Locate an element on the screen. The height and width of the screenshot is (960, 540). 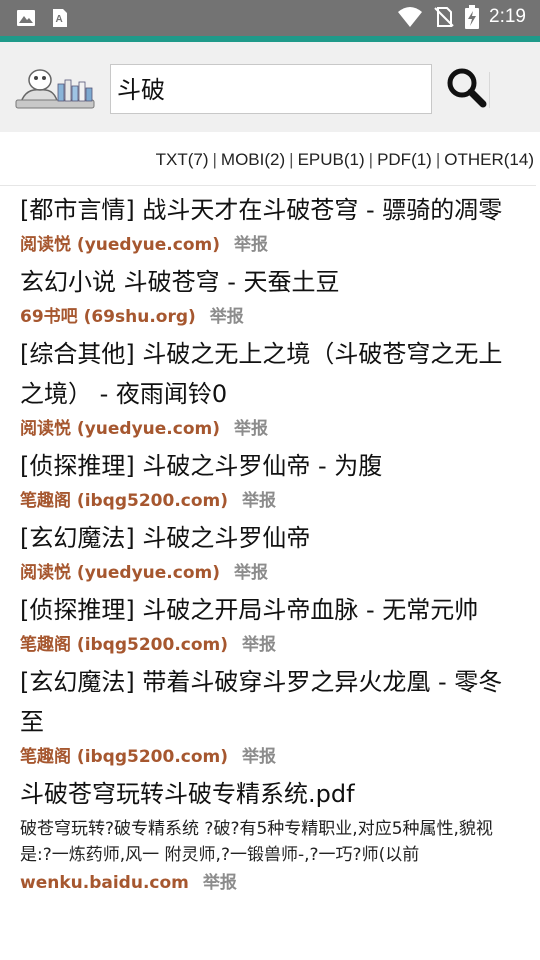
app-logo is located at coordinates (55, 89).